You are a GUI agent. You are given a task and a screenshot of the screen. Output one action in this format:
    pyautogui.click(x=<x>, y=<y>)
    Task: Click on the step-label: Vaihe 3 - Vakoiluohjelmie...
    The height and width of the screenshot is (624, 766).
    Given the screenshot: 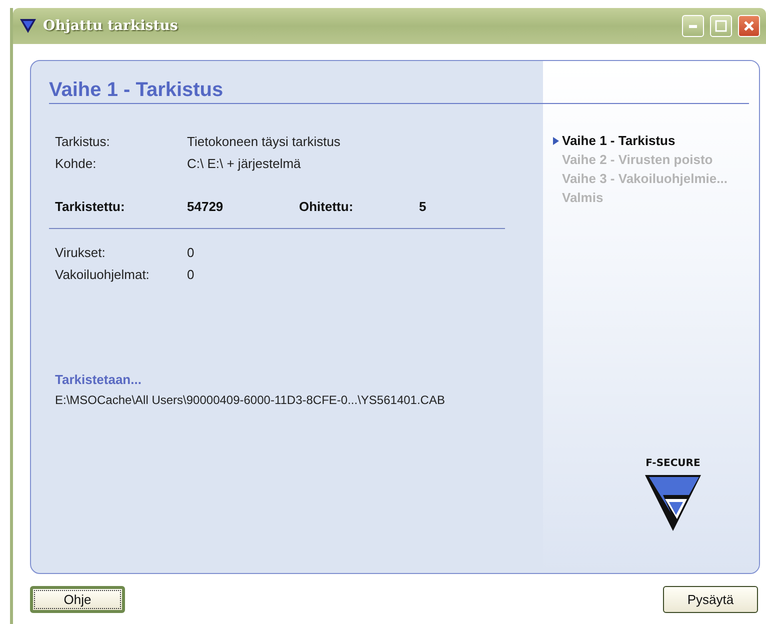 What is the action you would take?
    pyautogui.click(x=645, y=179)
    